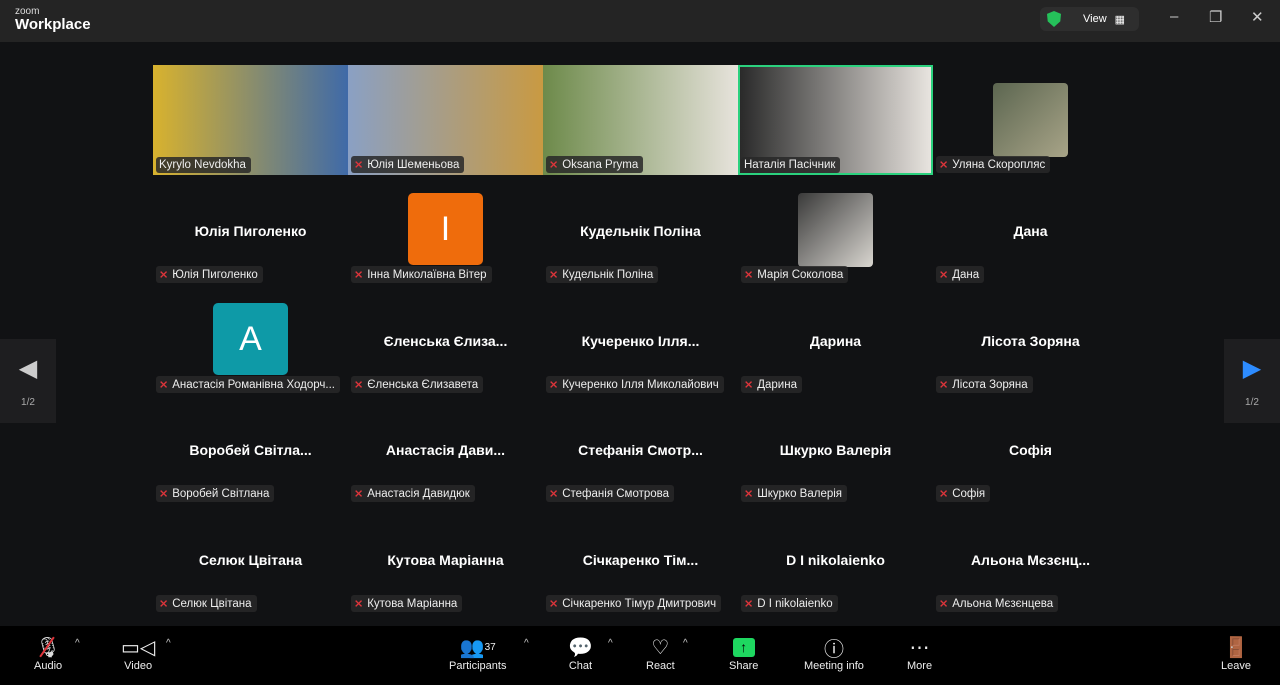 The height and width of the screenshot is (685, 1280). I want to click on participants-label: Participants, so click(478, 666).